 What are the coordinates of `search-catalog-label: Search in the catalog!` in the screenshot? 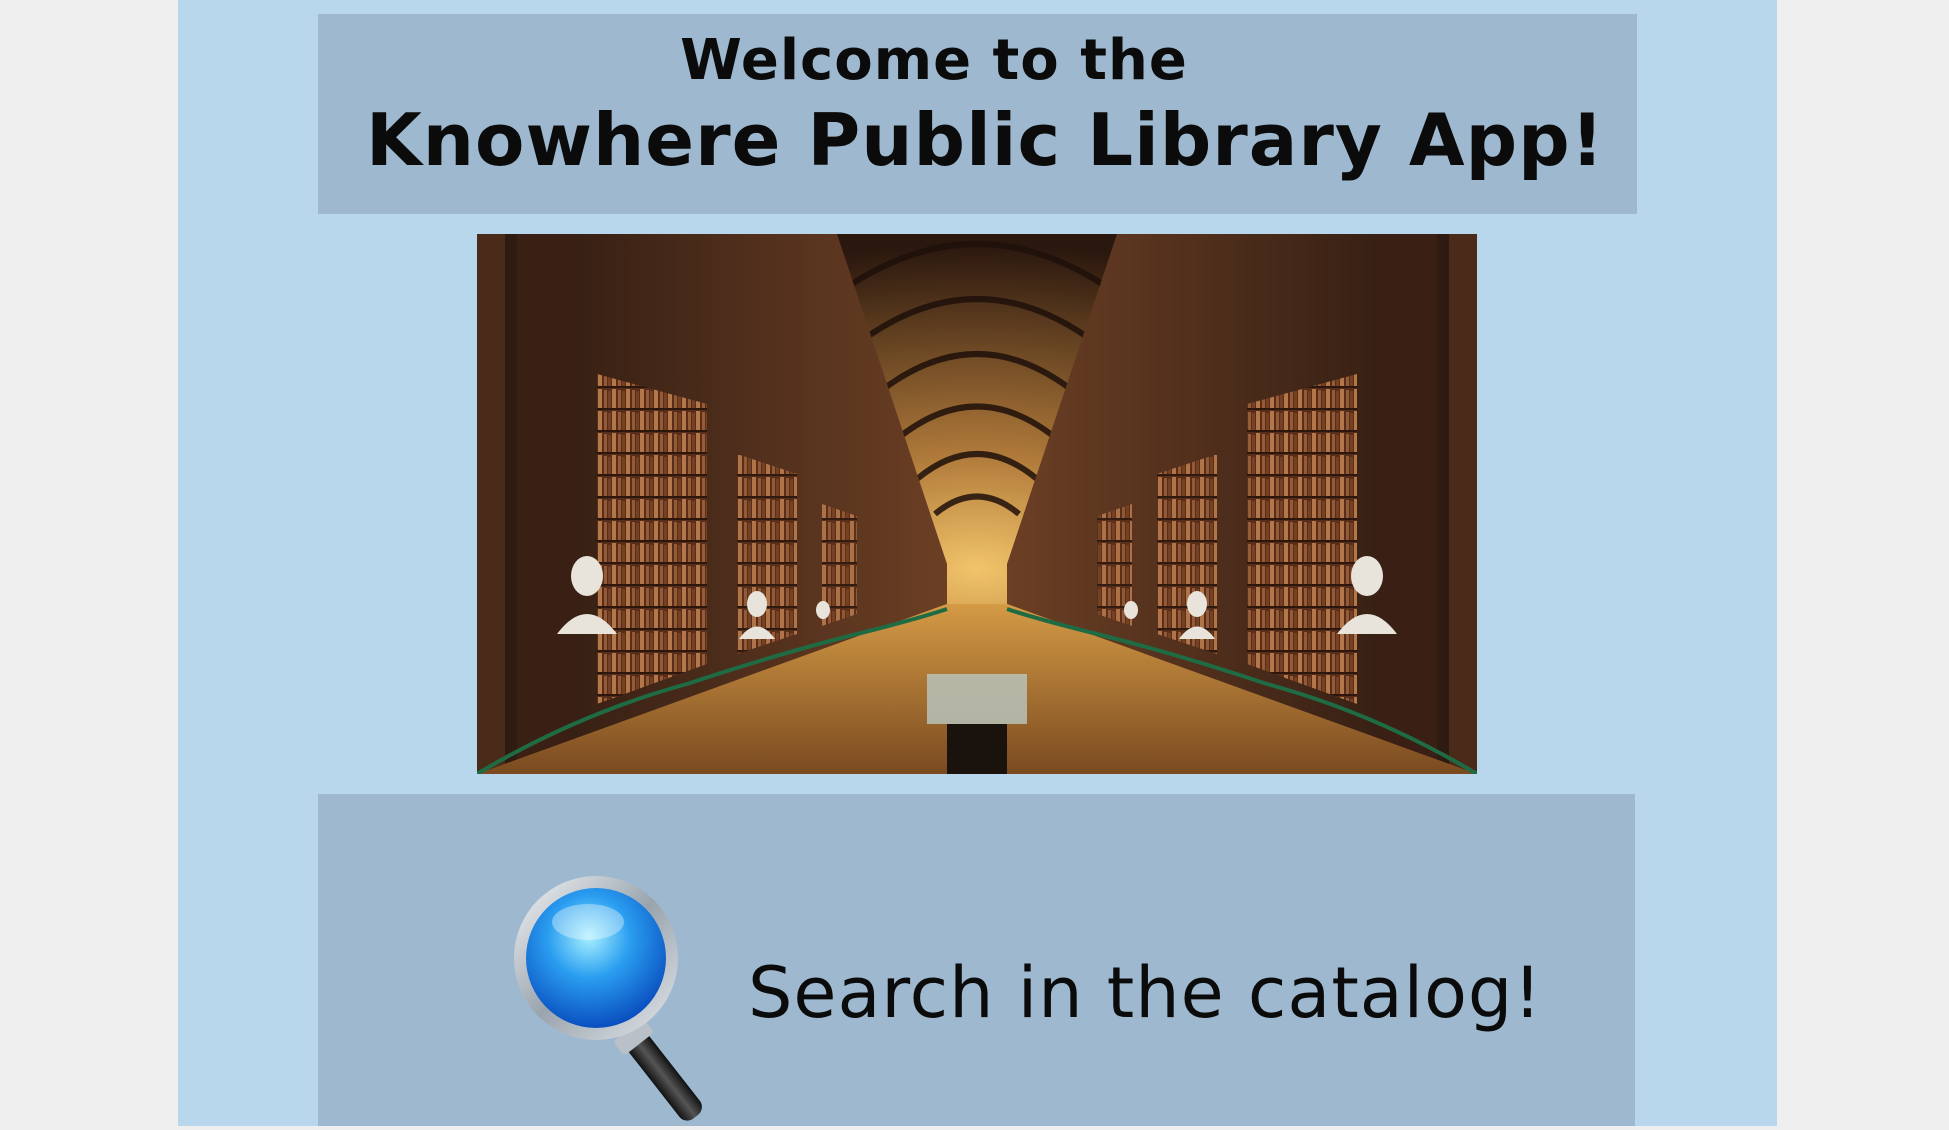 It's located at (1145, 993).